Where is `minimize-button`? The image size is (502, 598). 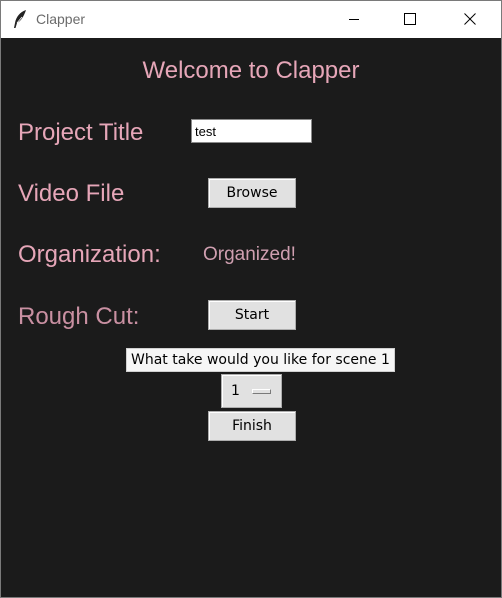
minimize-button is located at coordinates (354, 19).